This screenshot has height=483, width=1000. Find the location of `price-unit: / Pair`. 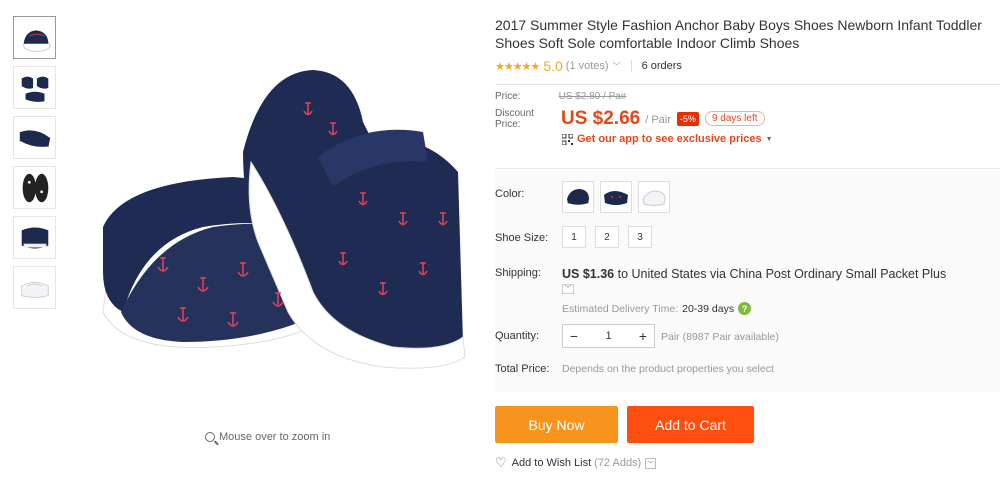

price-unit: / Pair is located at coordinates (658, 120).